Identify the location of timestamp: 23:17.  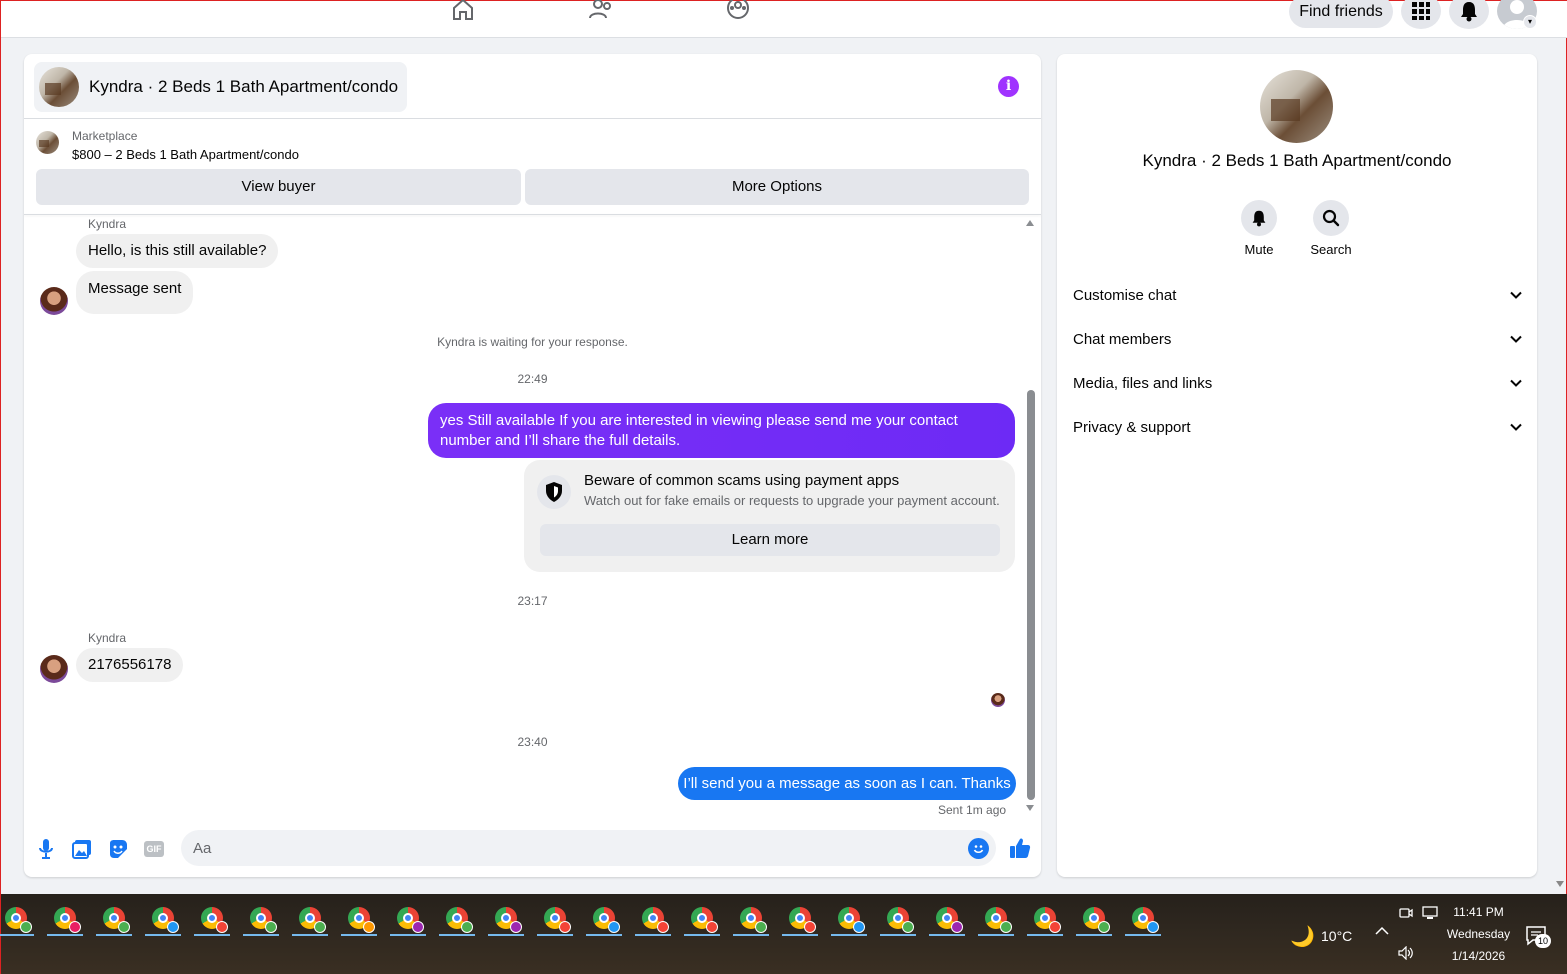
(532, 601).